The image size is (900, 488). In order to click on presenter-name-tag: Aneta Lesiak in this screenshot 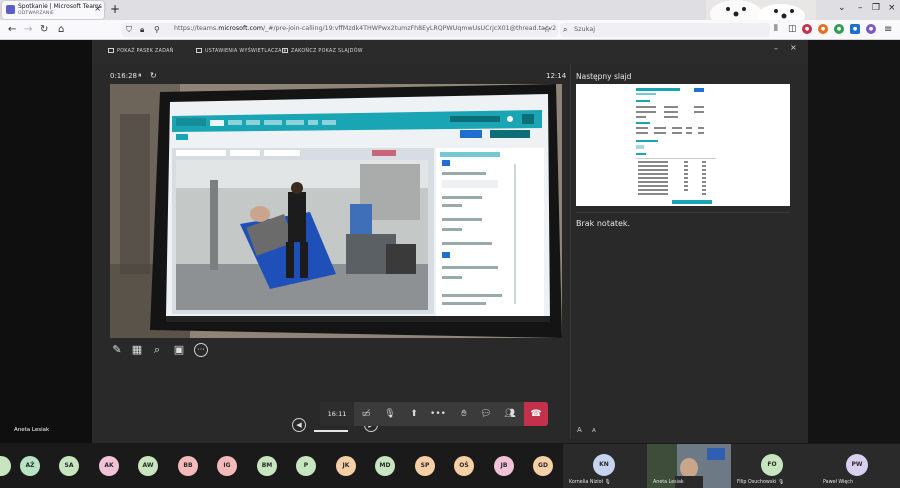, I will do `click(32, 430)`.